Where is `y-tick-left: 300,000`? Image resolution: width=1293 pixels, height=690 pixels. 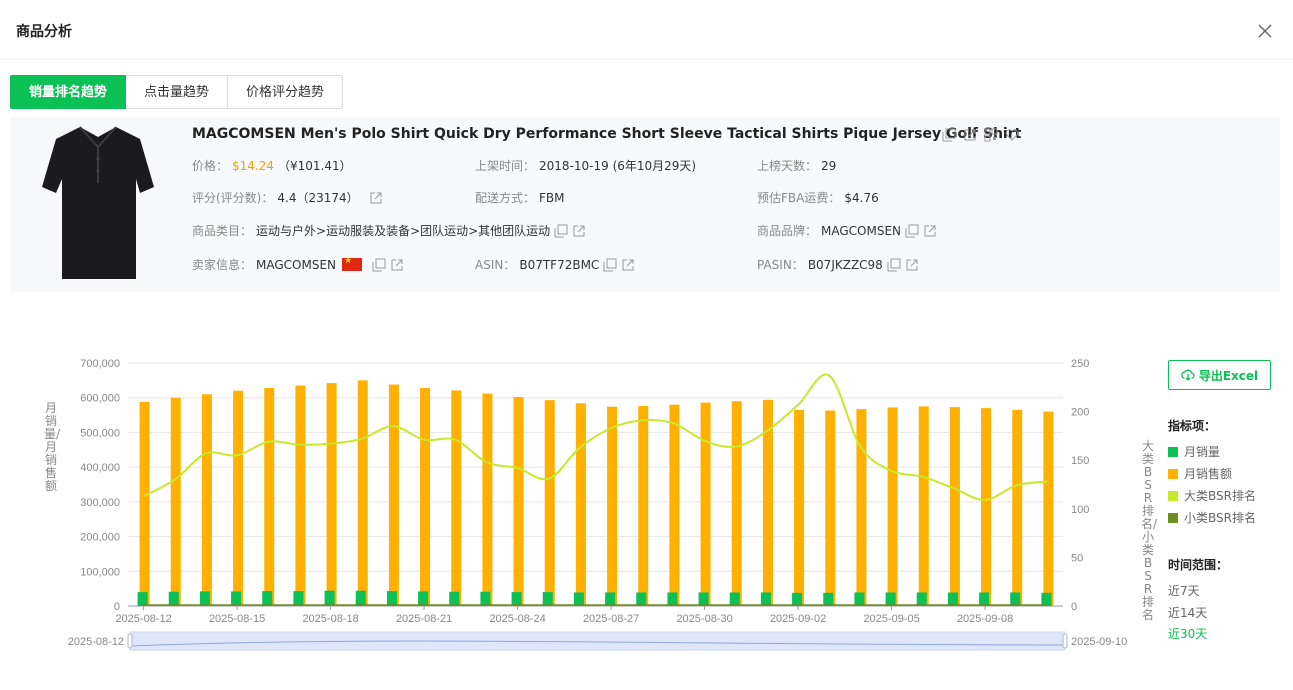 y-tick-left: 300,000 is located at coordinates (100, 503).